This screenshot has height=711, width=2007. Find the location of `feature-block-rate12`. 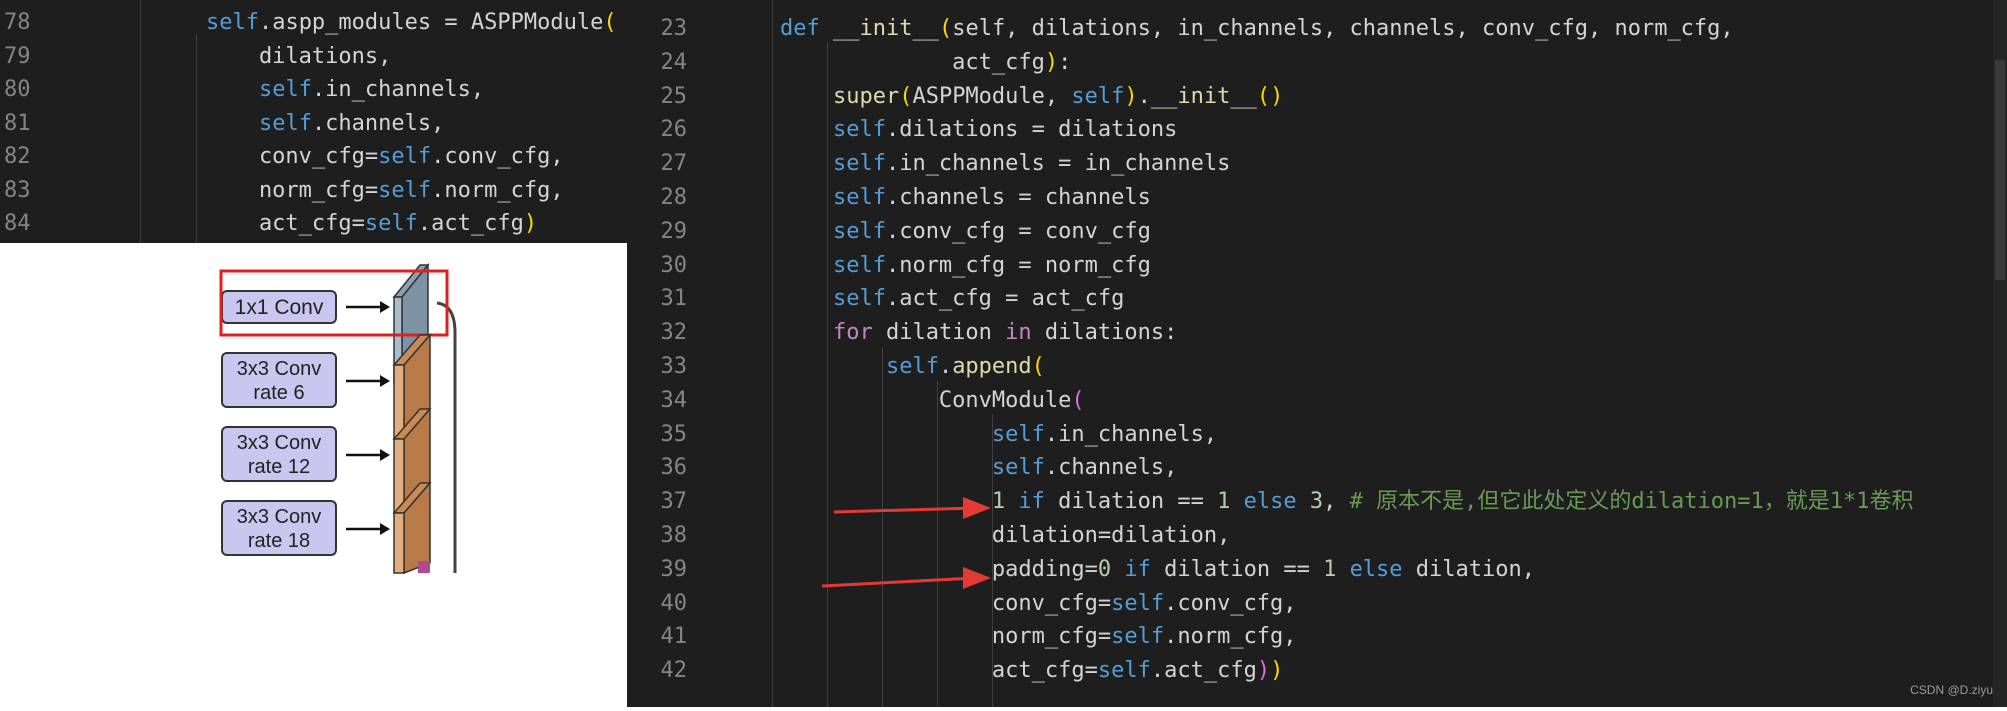

feature-block-rate12 is located at coordinates (399, 476).